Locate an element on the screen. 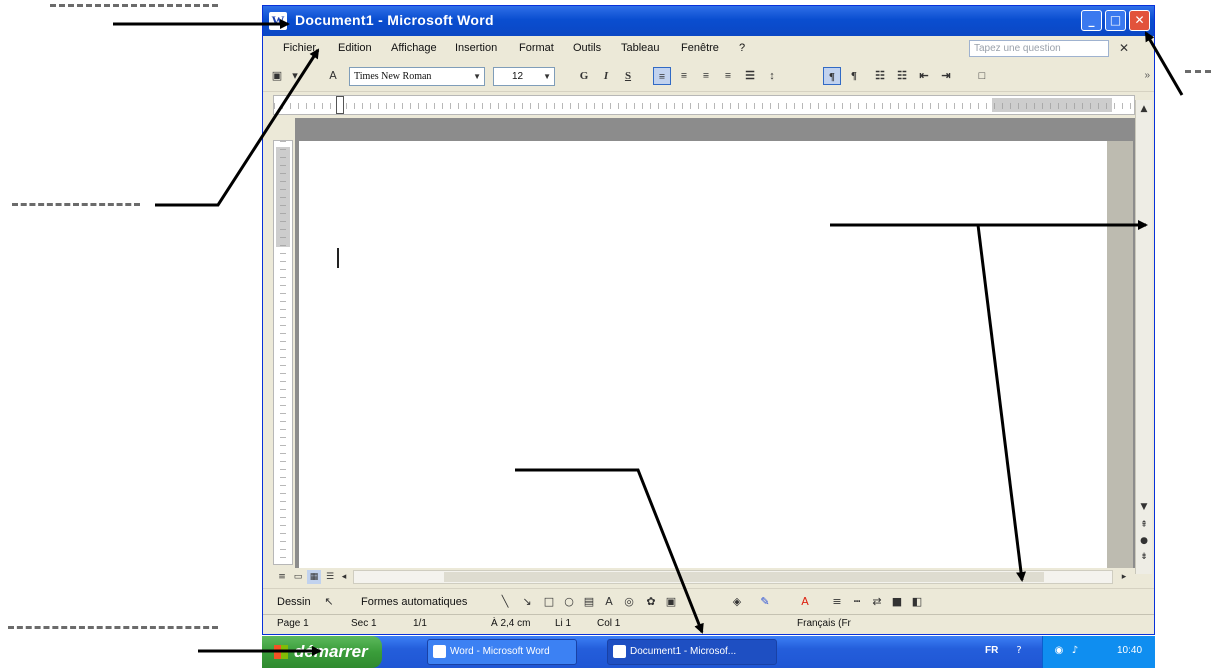  maximize-button: □ is located at coordinates (1115, 20).